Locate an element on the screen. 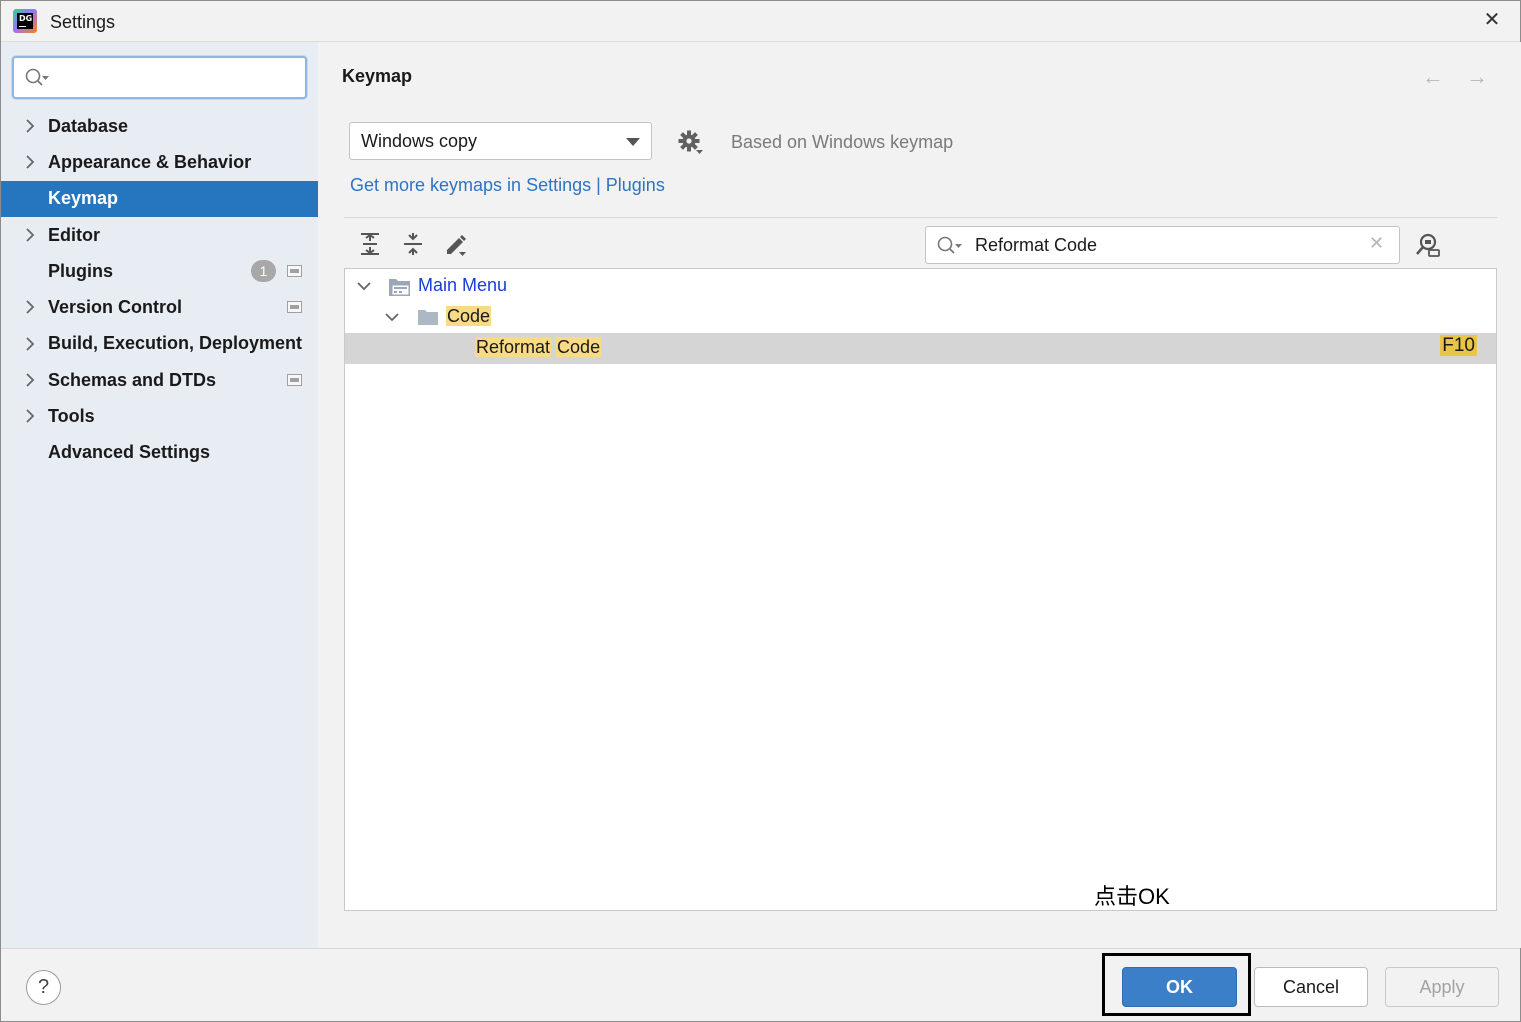 The width and height of the screenshot is (1521, 1022). close-icon: ✕ is located at coordinates (1492, 20).